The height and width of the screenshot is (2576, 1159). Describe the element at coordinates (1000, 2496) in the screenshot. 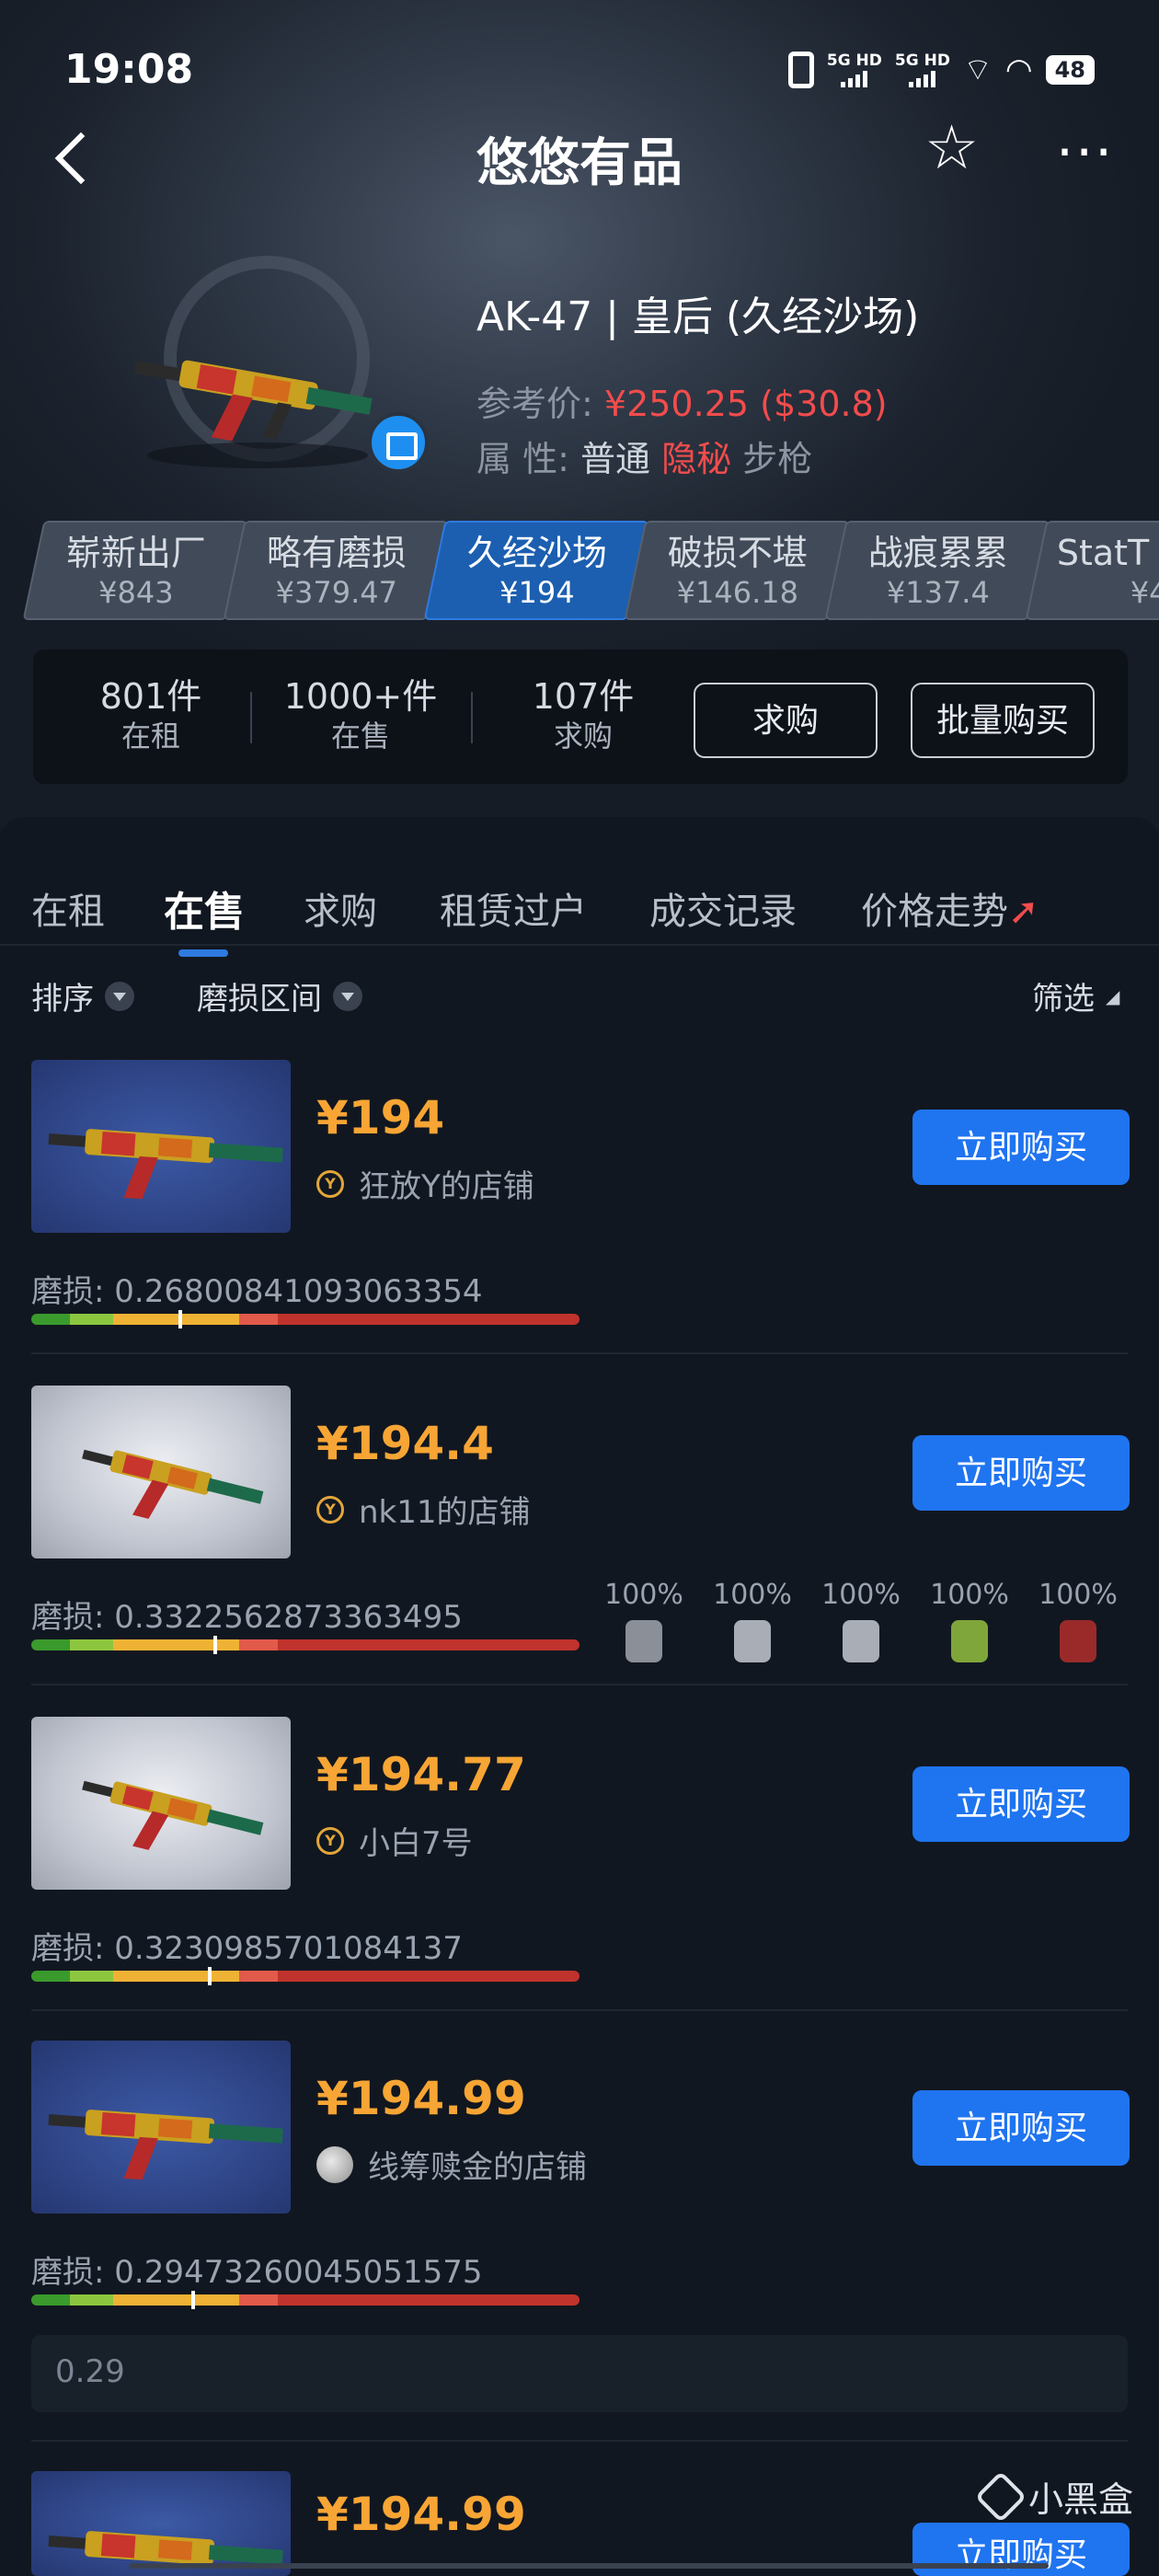

I see `xiaoheihe-logo-icon` at that location.